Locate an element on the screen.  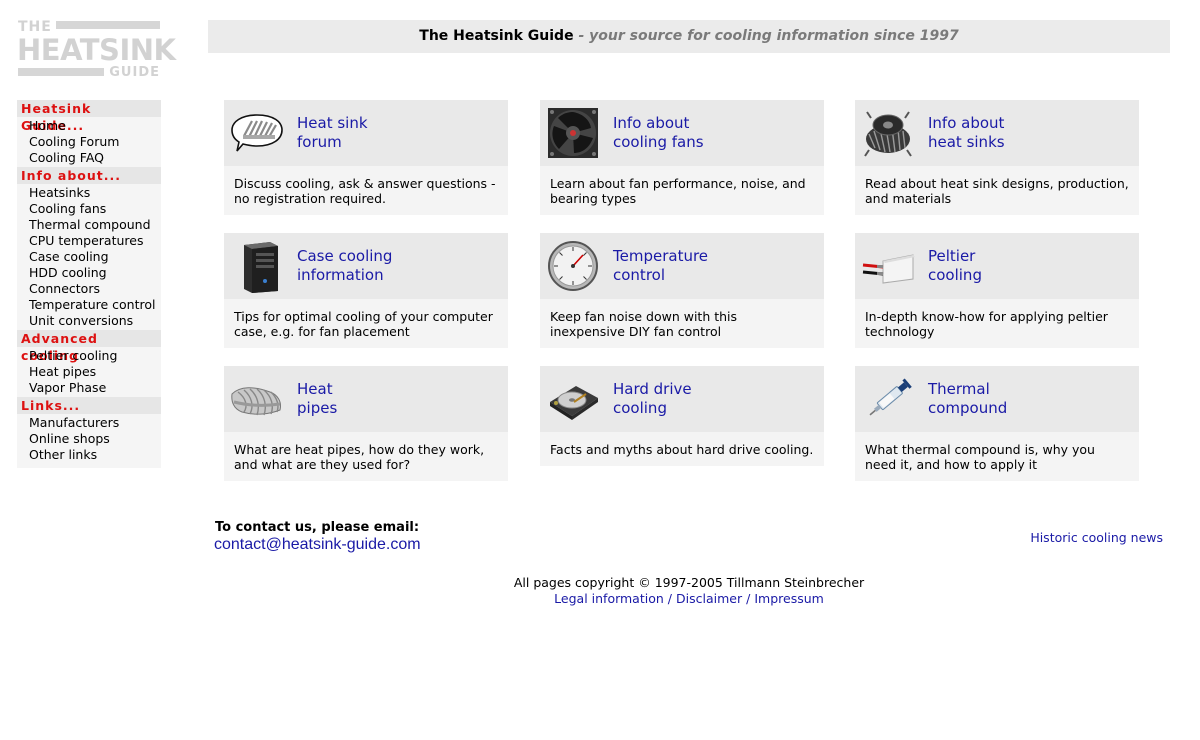
logo-line-heatsink: HEATSINK is located at coordinates (96, 50).